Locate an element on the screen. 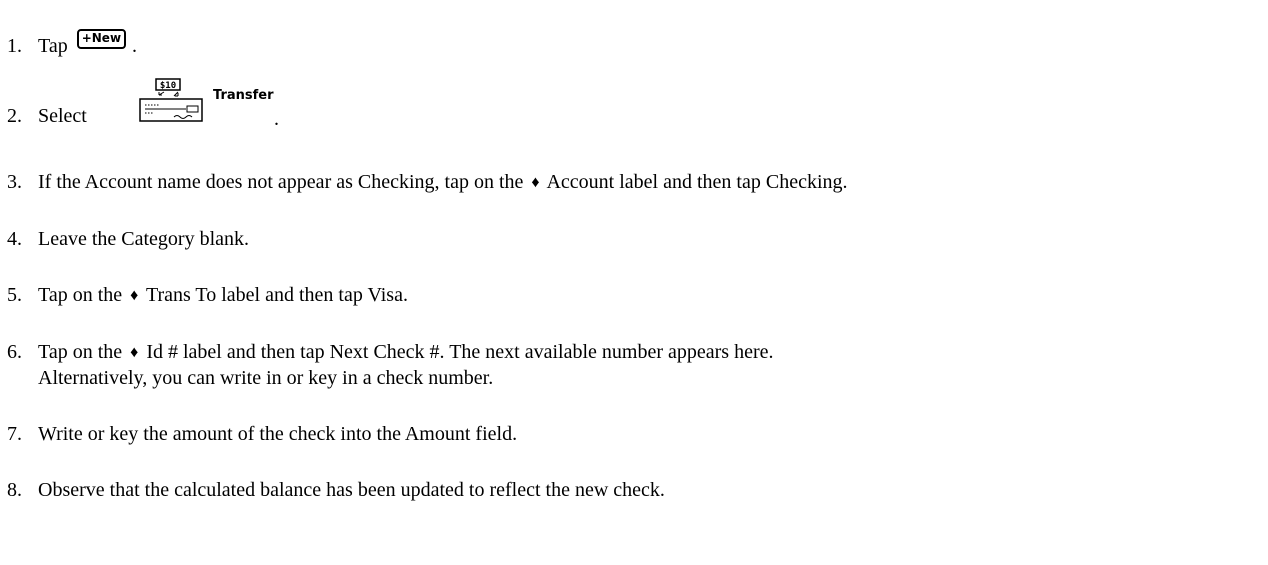  step-number: 2. is located at coordinates (14, 116).